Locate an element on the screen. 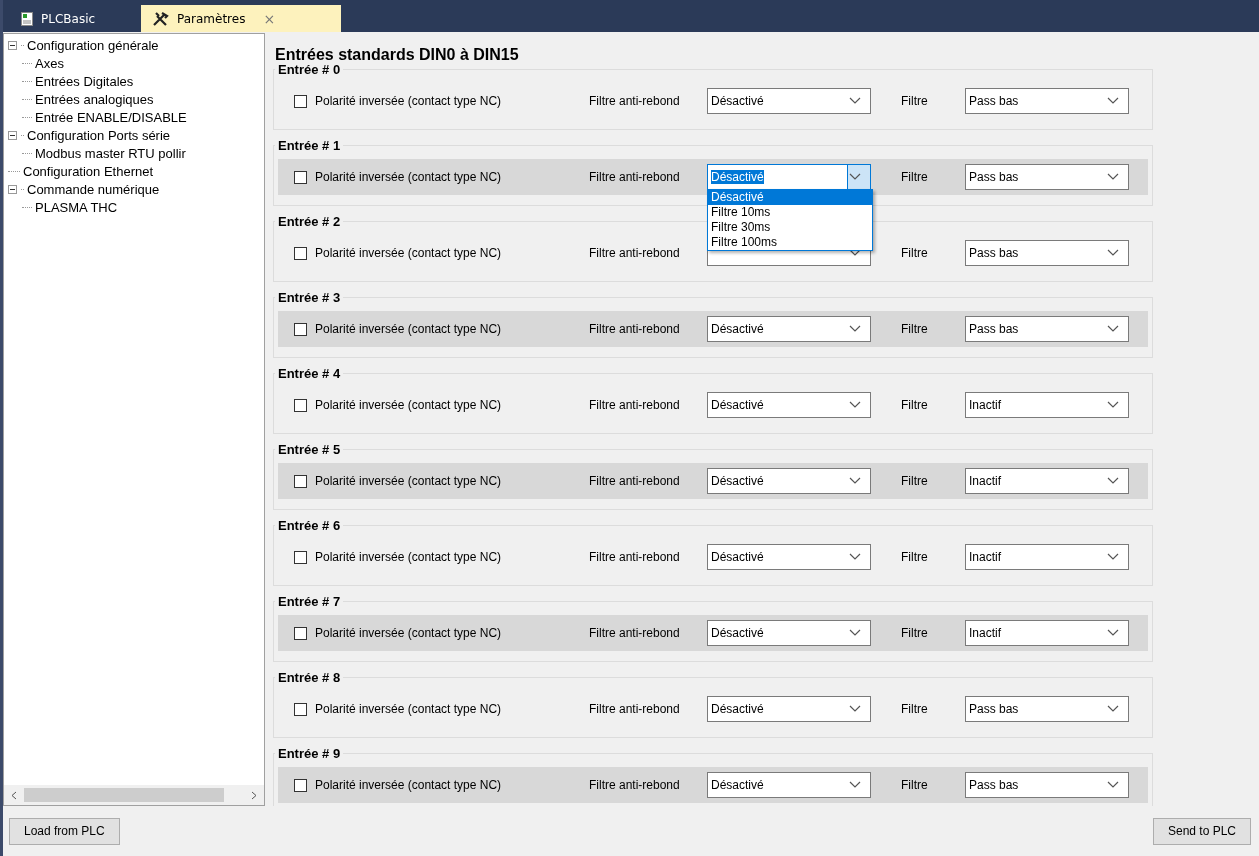 The height and width of the screenshot is (856, 1259). tree-item: Configuration Ports série is located at coordinates (99, 135).